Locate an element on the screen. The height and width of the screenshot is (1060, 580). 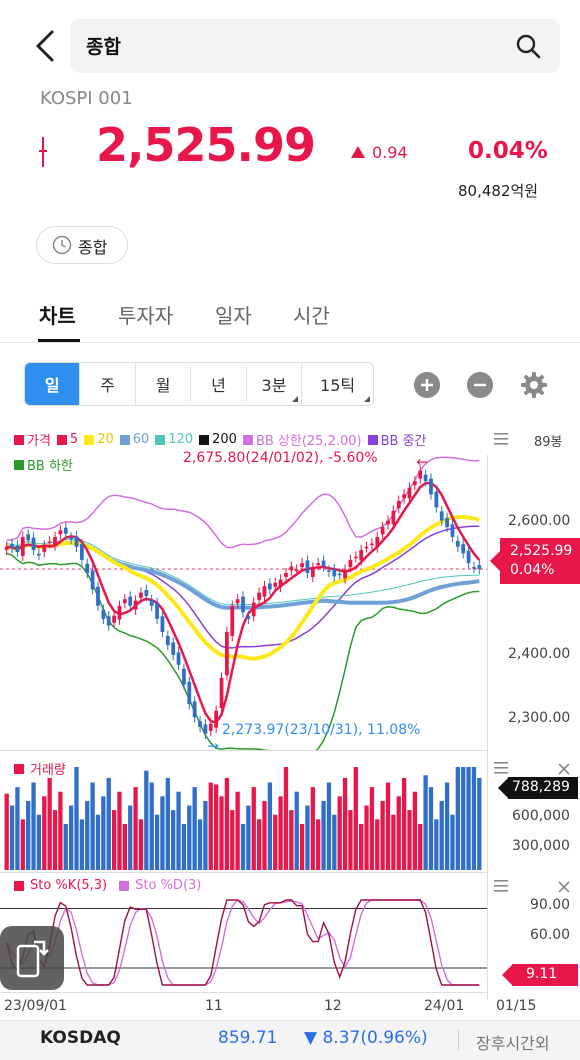
period-week: 주 is located at coordinates (108, 384).